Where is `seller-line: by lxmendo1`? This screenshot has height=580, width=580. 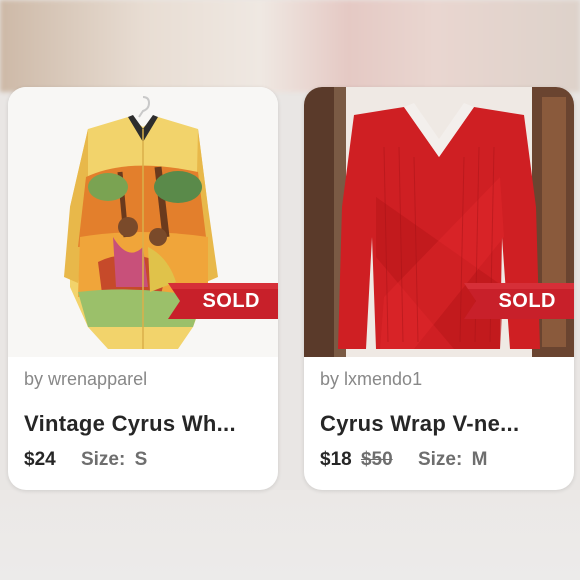
seller-line: by lxmendo1 is located at coordinates (371, 379).